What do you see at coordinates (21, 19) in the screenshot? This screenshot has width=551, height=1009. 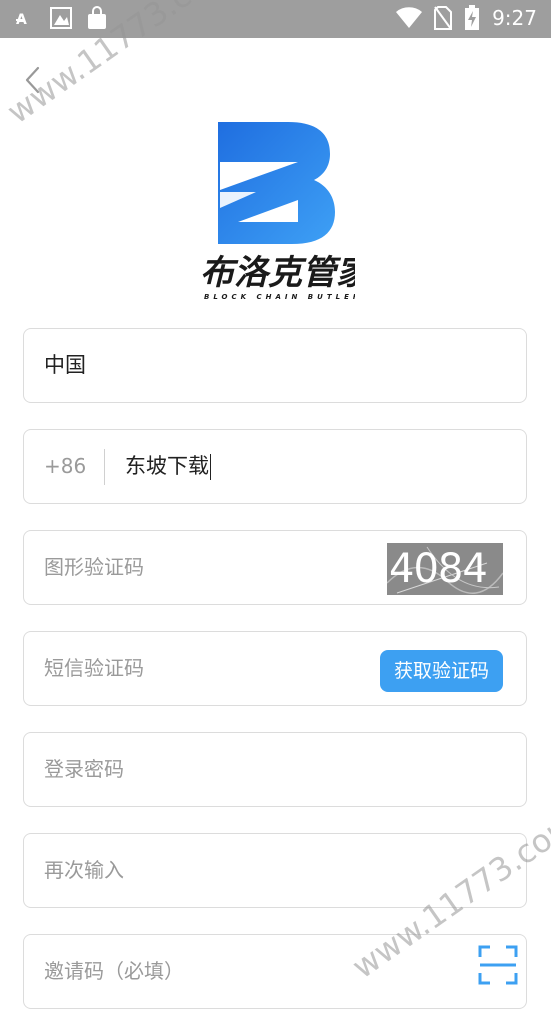 I see `font-icon: A` at bounding box center [21, 19].